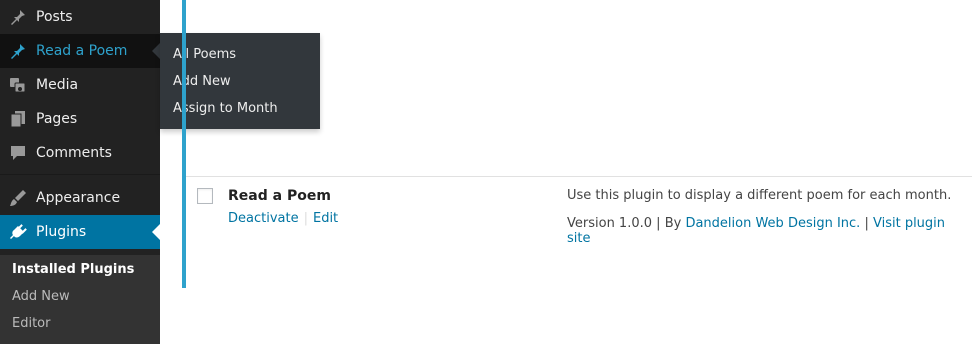 The width and height of the screenshot is (972, 344). I want to click on submenu-installed-plugins: Installed Plugins, so click(73, 269).